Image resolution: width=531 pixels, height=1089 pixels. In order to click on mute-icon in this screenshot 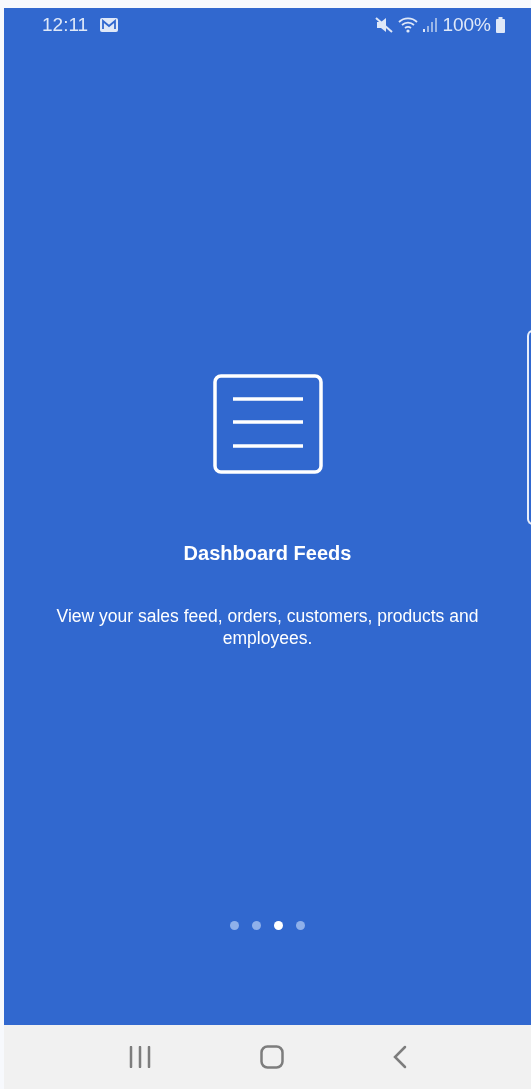, I will do `click(384, 25)`.